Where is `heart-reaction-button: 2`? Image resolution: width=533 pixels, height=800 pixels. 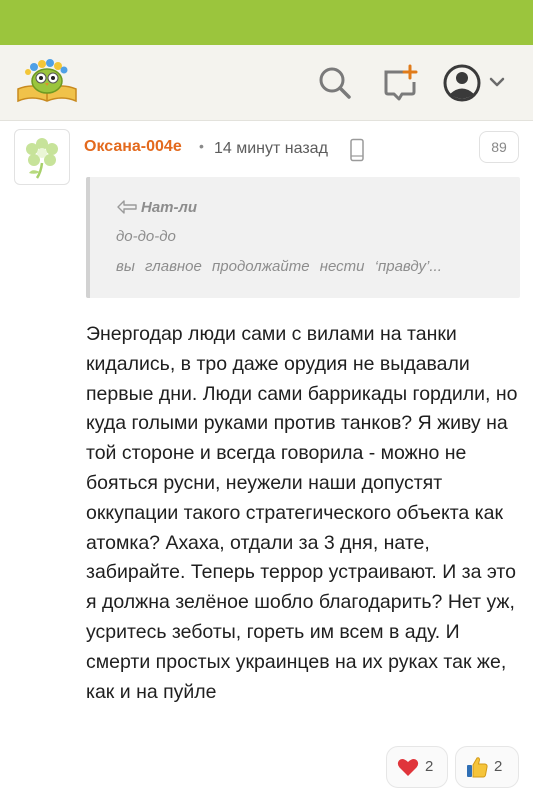 heart-reaction-button: 2 is located at coordinates (417, 767).